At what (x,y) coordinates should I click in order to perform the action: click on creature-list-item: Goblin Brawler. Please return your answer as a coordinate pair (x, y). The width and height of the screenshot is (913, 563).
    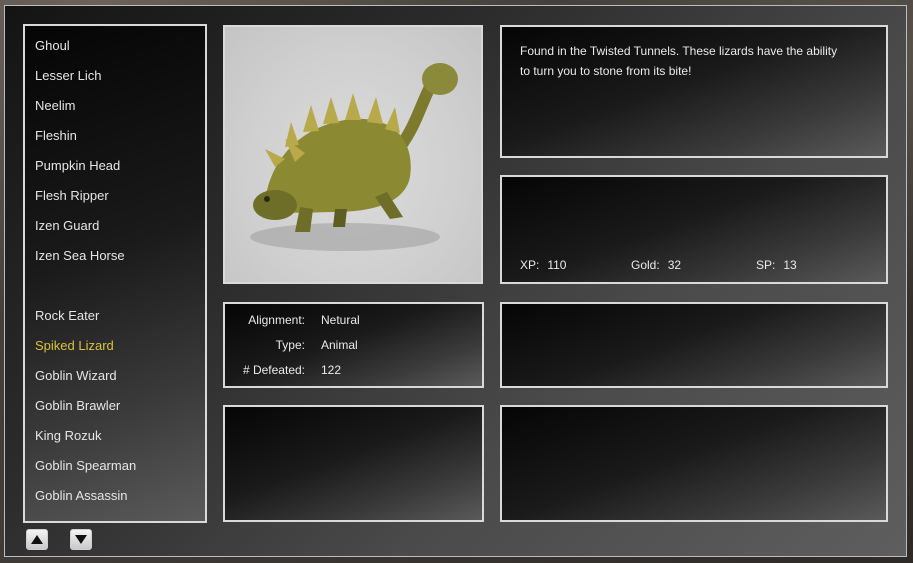
    Looking at the image, I should click on (117, 409).